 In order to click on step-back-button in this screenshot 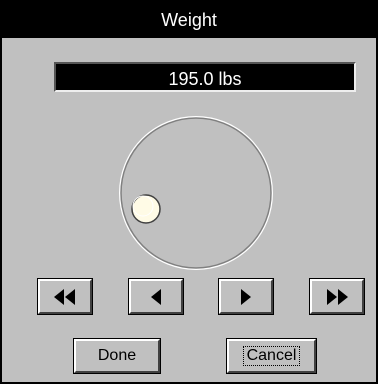, I will do `click(156, 296)`.